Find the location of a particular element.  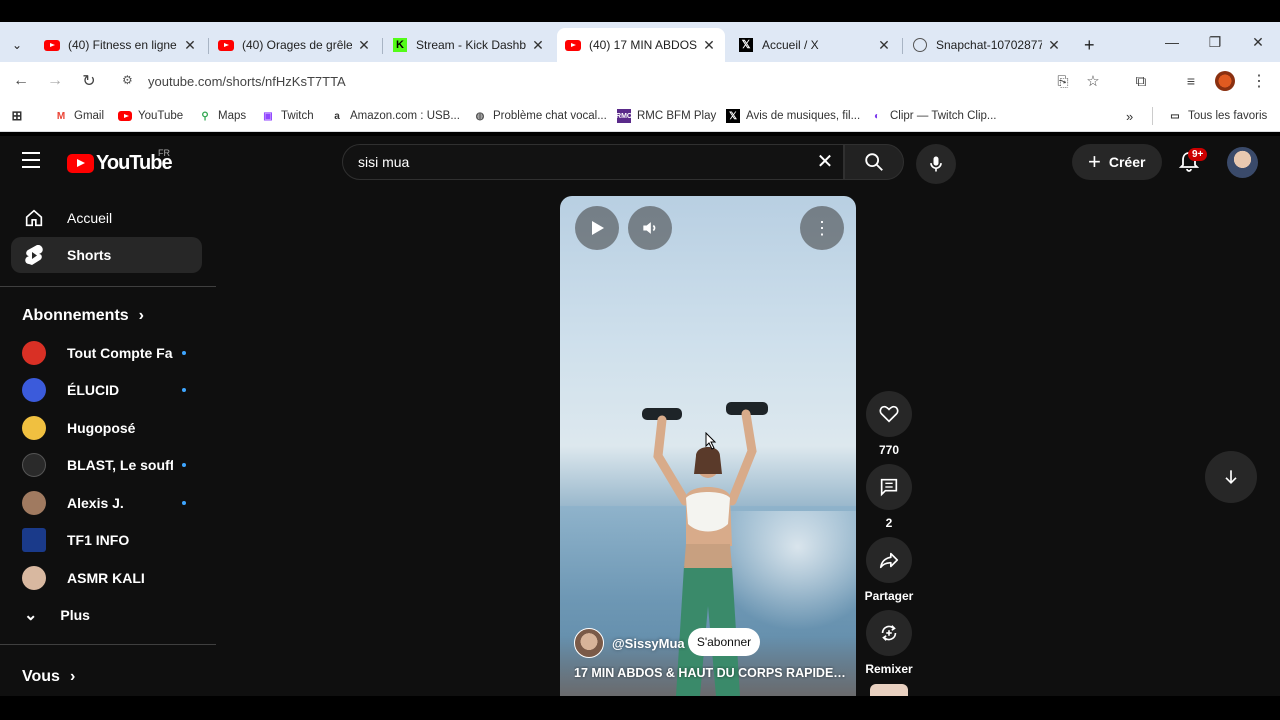

restore-icon: ❐ is located at coordinates (1215, 41).